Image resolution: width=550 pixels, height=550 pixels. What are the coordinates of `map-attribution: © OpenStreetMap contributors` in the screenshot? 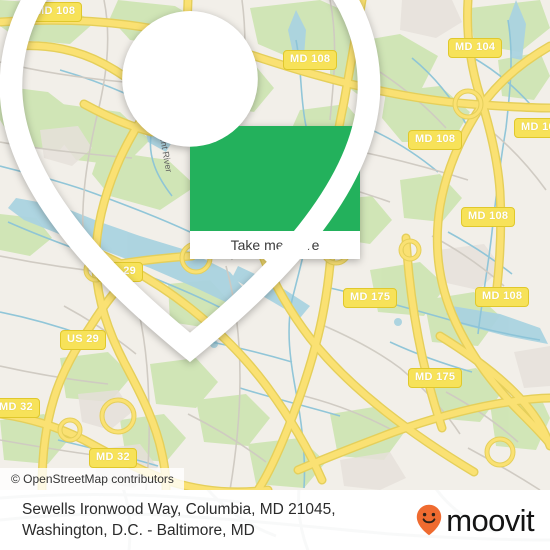 It's located at (92, 479).